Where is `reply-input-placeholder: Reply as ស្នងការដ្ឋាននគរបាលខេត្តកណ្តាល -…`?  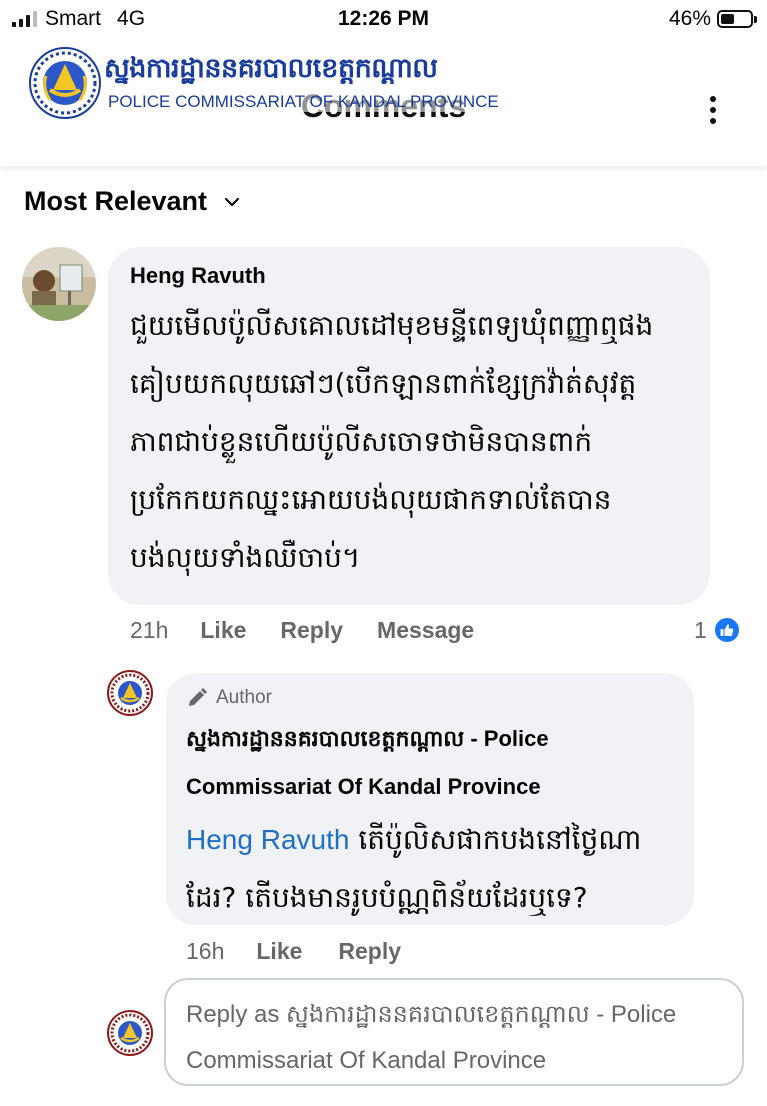 reply-input-placeholder: Reply as ស្នងការដ្ឋាននគរបាលខេត្តកណ្តាល -… is located at coordinates (431, 1014).